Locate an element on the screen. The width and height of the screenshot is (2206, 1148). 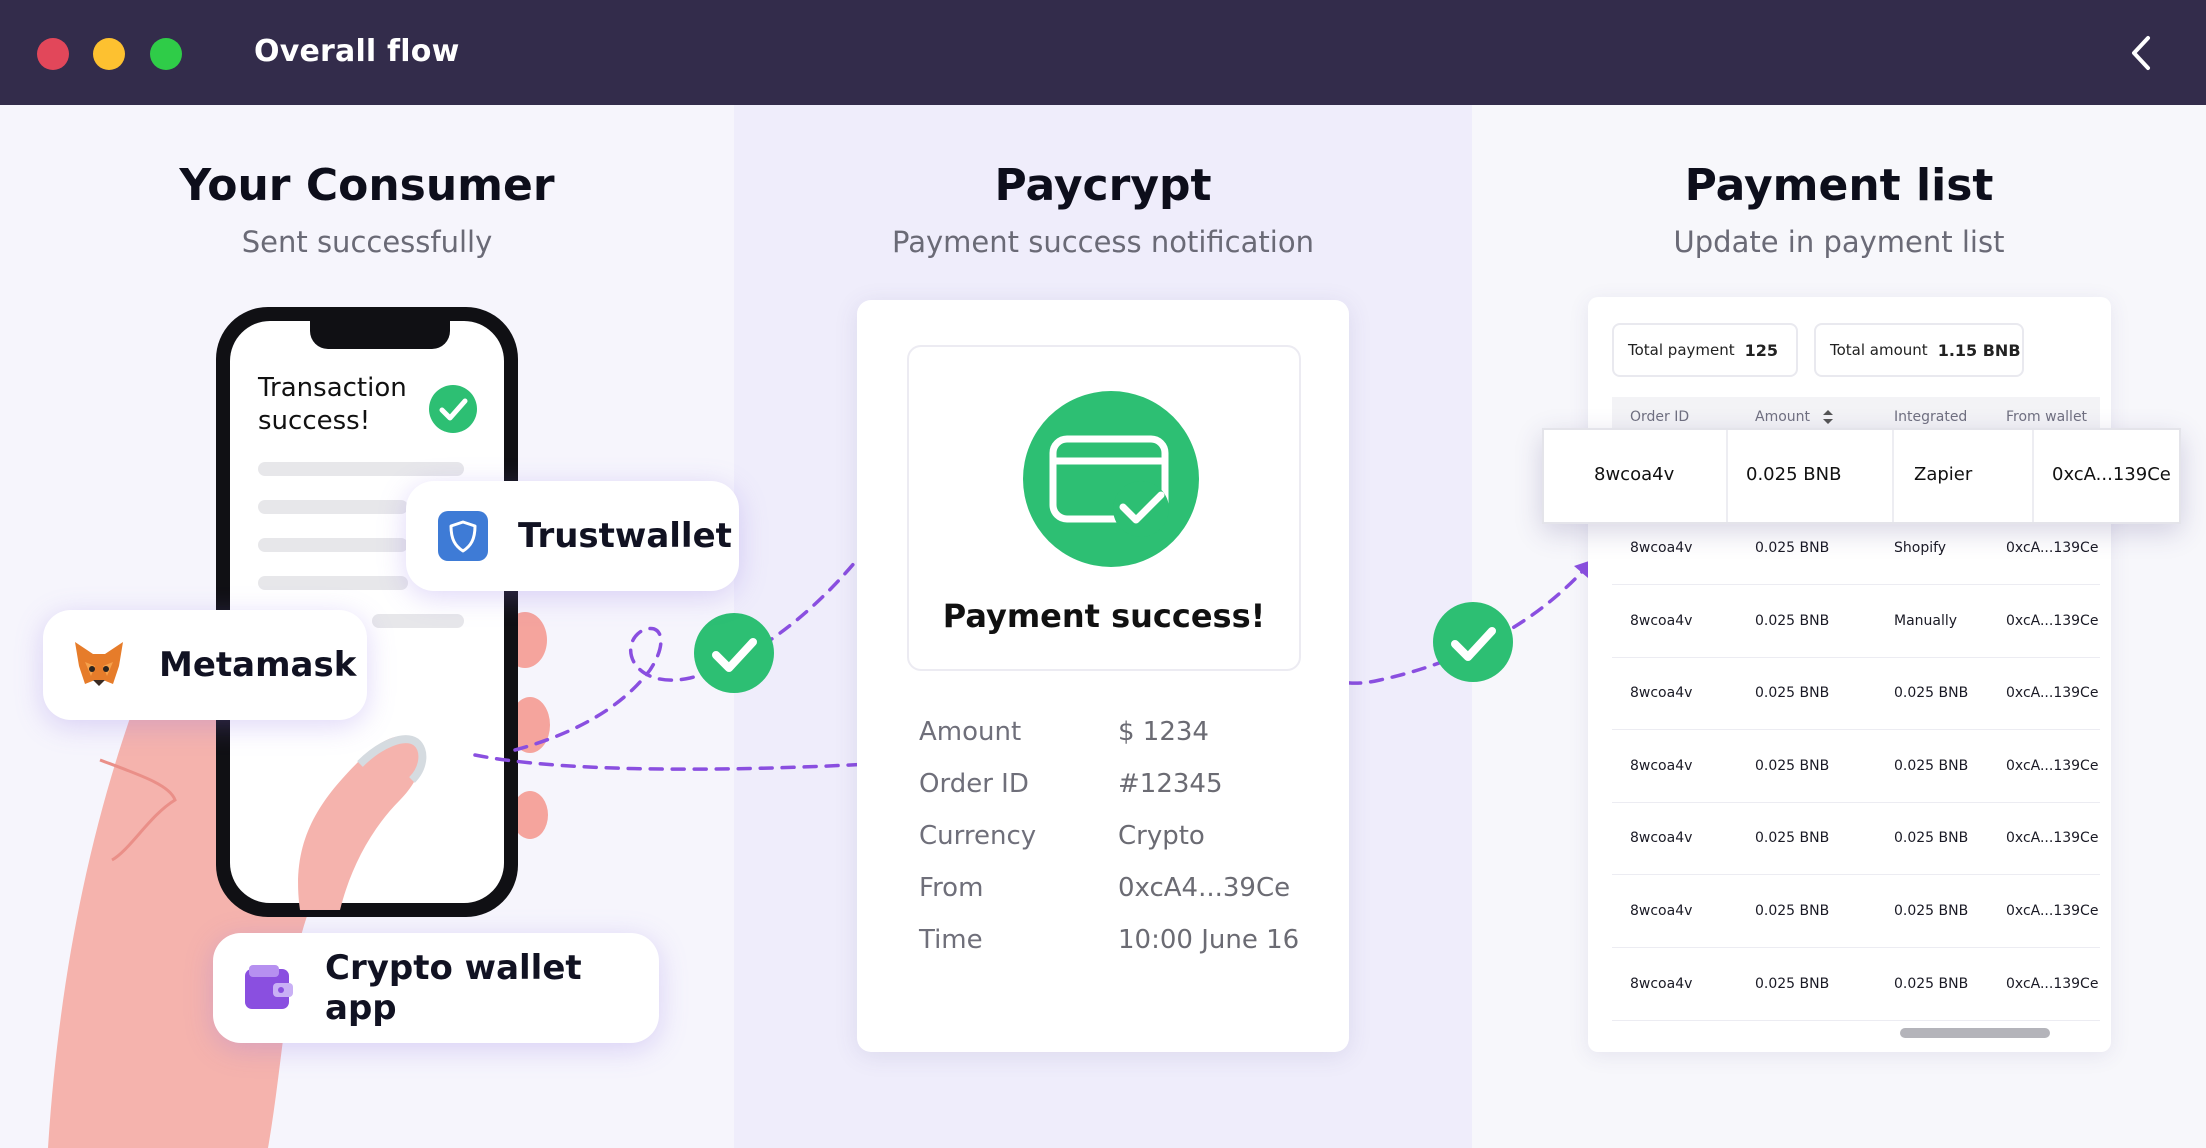
window-titlebar: Overall flow is located at coordinates (1103, 52).